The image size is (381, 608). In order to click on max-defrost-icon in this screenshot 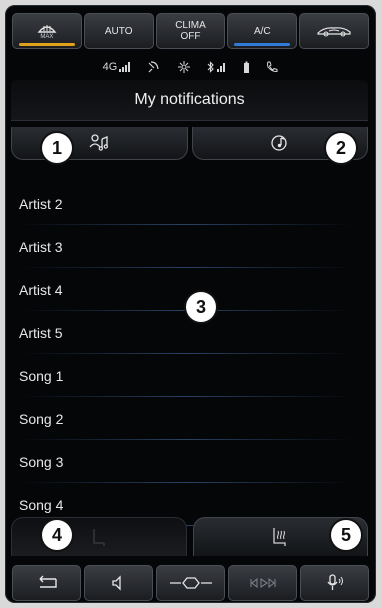, I will do `click(47, 29)`.